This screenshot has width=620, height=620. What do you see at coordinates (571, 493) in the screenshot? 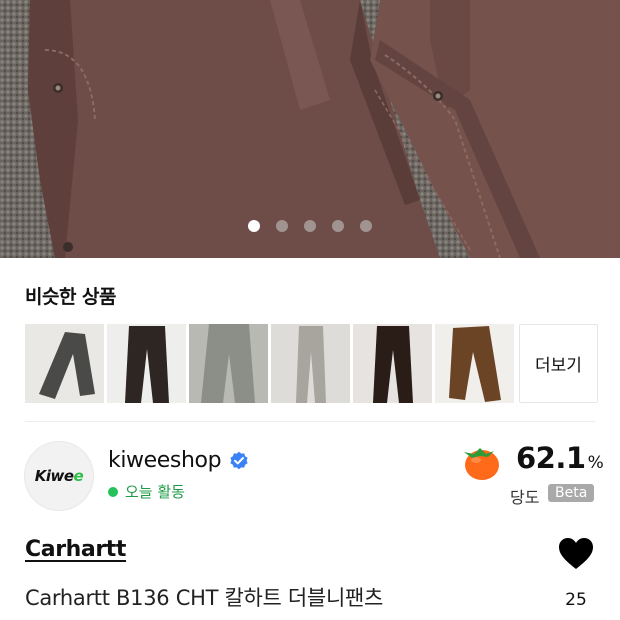
I see `beta-badge: Beta` at bounding box center [571, 493].